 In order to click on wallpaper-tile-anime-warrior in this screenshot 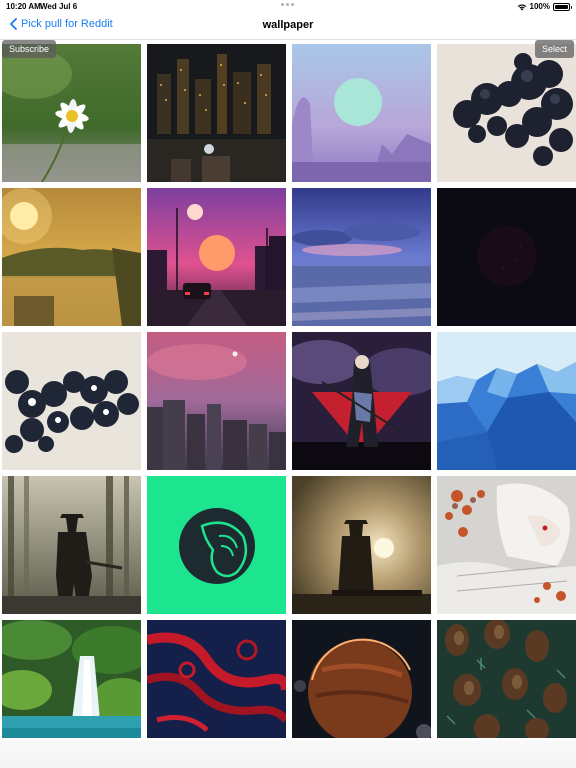, I will do `click(361, 401)`.